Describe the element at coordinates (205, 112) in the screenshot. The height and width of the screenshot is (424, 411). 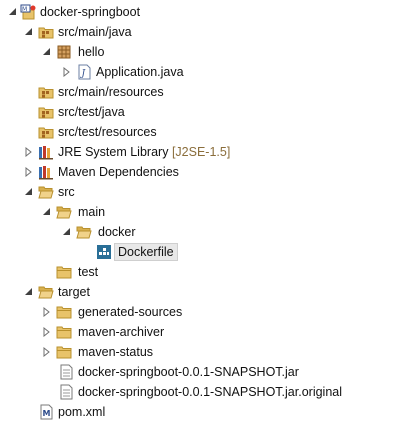
I see `tree-row-src-test-java: src/test/java` at that location.